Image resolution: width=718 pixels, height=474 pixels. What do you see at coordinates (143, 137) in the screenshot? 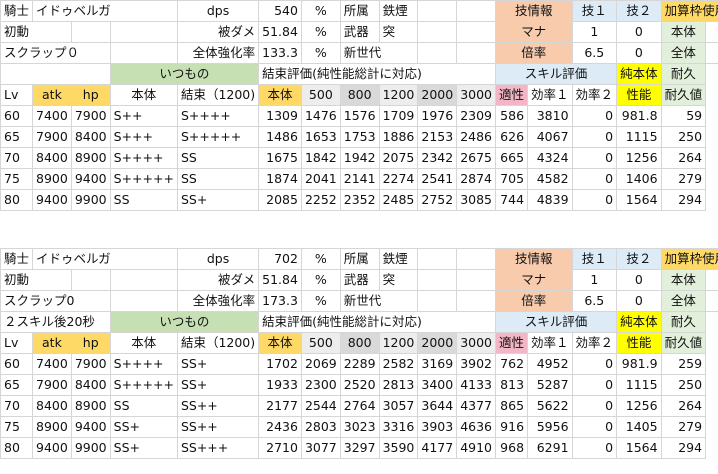
I see `table-cell: S+++` at bounding box center [143, 137].